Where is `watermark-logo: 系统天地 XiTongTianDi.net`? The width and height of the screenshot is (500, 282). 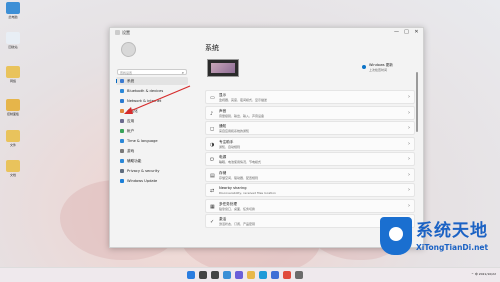 watermark-logo: 系统天地 XiTongTianDi.net is located at coordinates (439, 240).